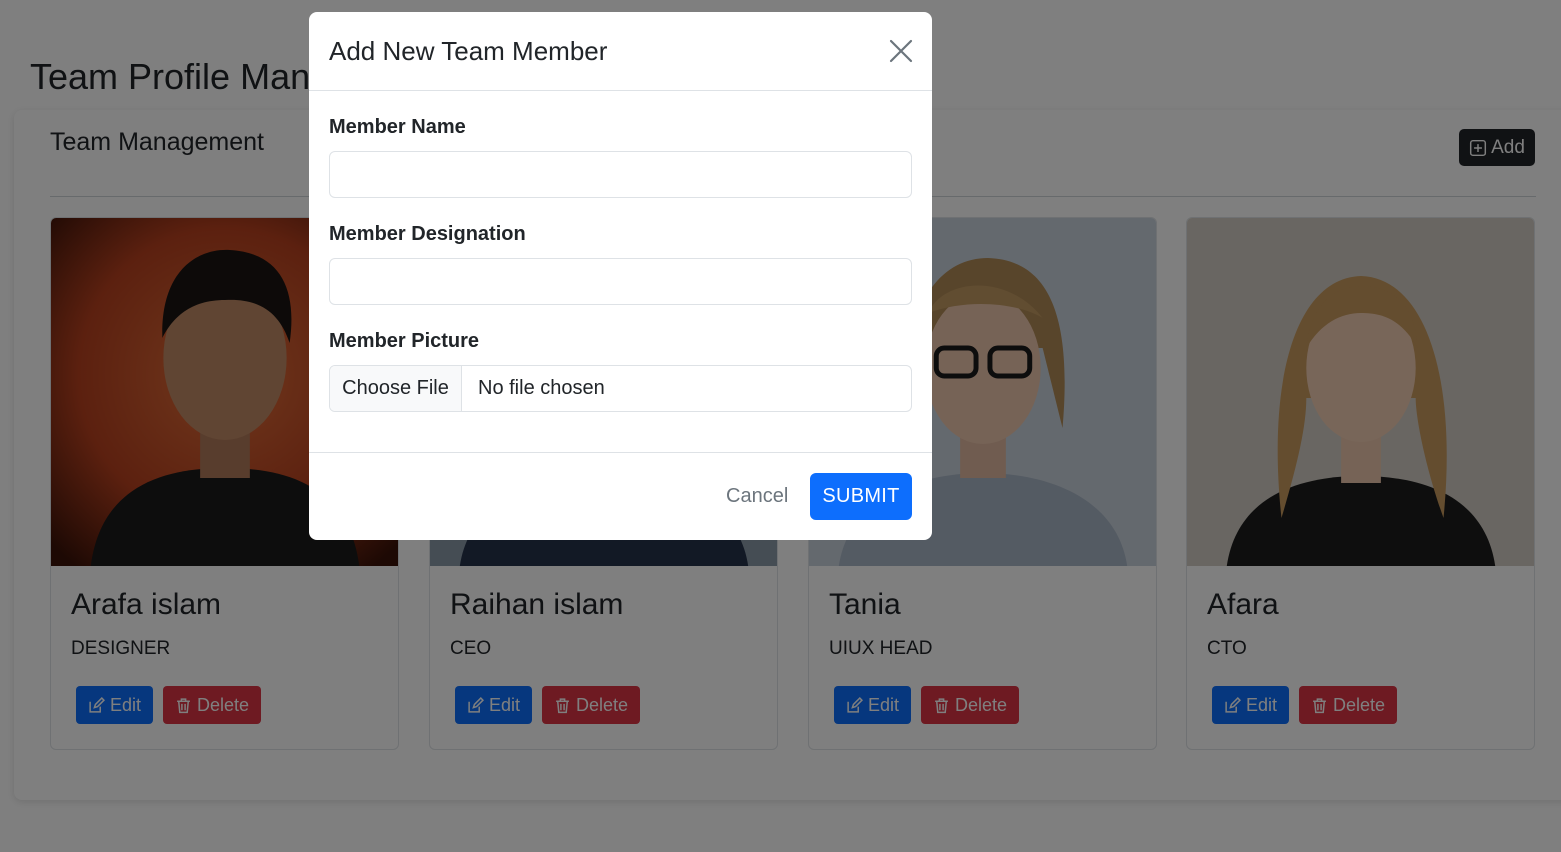  What do you see at coordinates (468, 51) in the screenshot?
I see `modal-title: Add New Team Member` at bounding box center [468, 51].